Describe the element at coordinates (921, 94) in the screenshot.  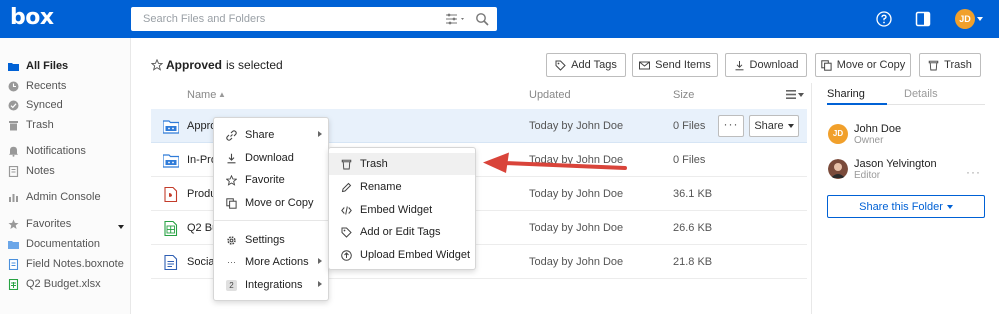
I see `tab-details: Details` at that location.